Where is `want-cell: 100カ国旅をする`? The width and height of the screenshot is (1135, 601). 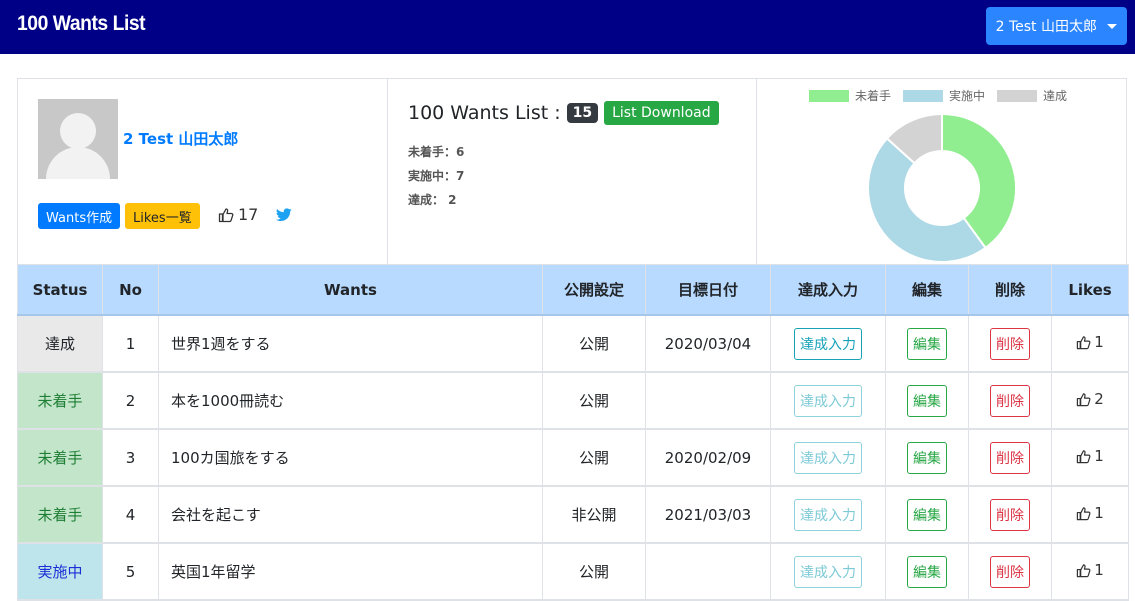
want-cell: 100カ国旅をする is located at coordinates (350, 457).